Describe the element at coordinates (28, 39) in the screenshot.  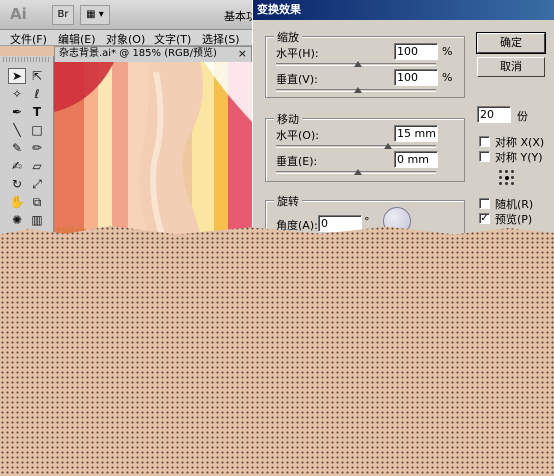
I see `menu-file: 文件(F)` at that location.